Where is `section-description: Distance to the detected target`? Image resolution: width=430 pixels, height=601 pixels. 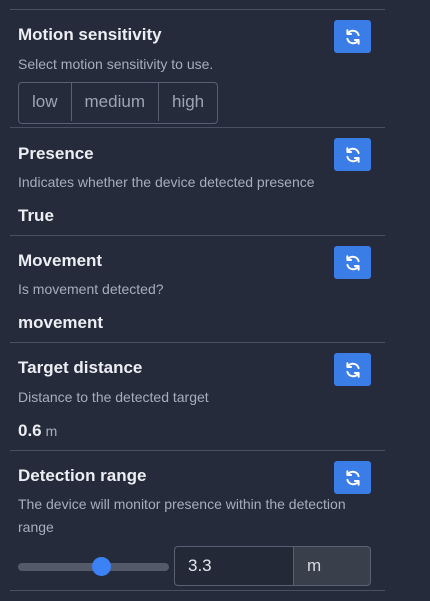 section-description: Distance to the detected target is located at coordinates (113, 397).